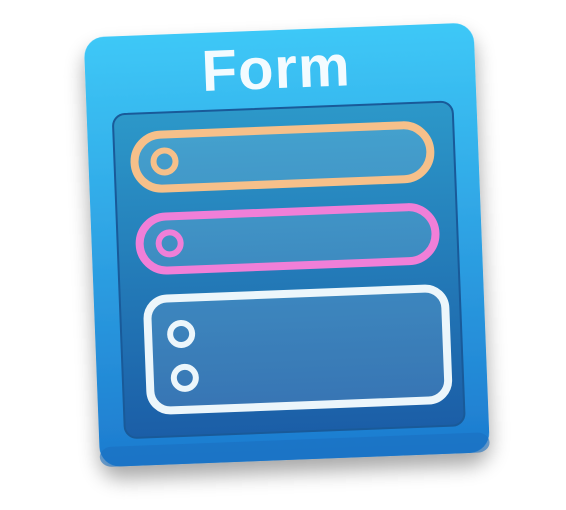  Describe the element at coordinates (275, 68) in the screenshot. I see `icon-title: Form` at that location.